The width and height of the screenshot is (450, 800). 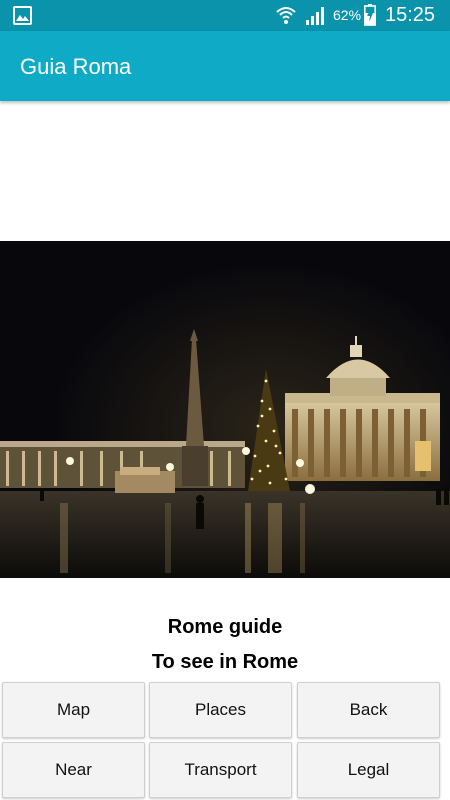 What do you see at coordinates (225, 15) in the screenshot?
I see `status-bar: 62% 15:25` at bounding box center [225, 15].